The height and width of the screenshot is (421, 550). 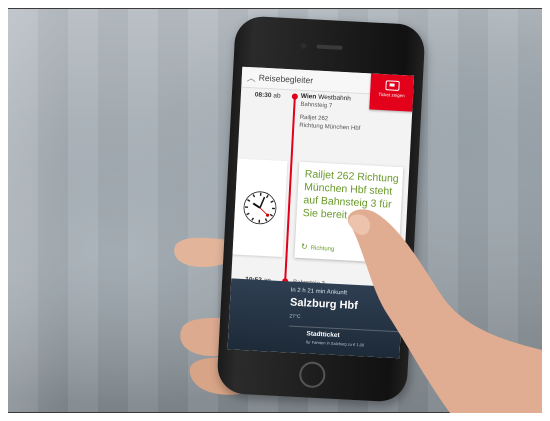 What do you see at coordinates (286, 79) in the screenshot?
I see `app-title: Reisebegleiter` at bounding box center [286, 79].